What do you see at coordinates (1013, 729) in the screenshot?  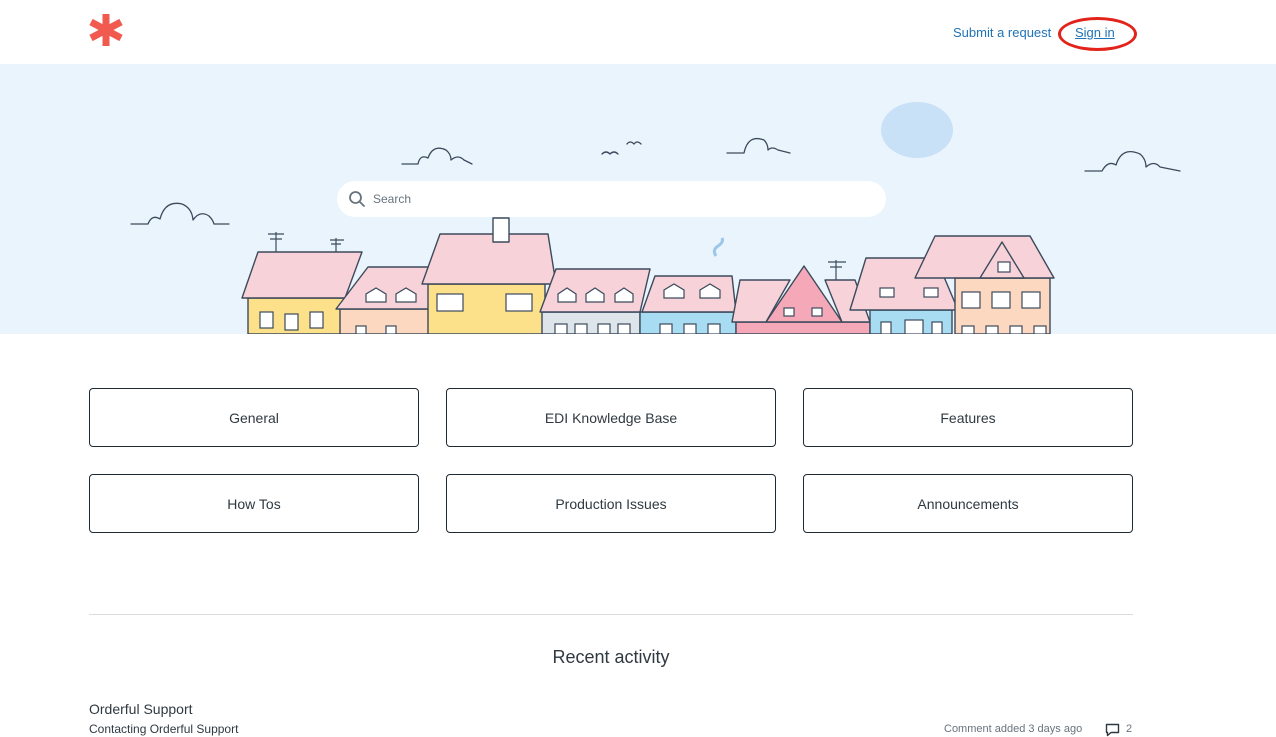 I see `activity-meta: Comment added 3 days ago` at bounding box center [1013, 729].